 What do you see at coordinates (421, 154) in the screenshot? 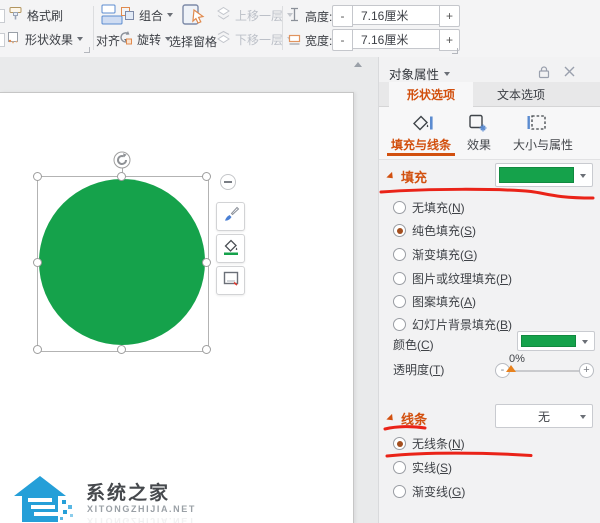
I see `subtab-active-underline` at bounding box center [421, 154].